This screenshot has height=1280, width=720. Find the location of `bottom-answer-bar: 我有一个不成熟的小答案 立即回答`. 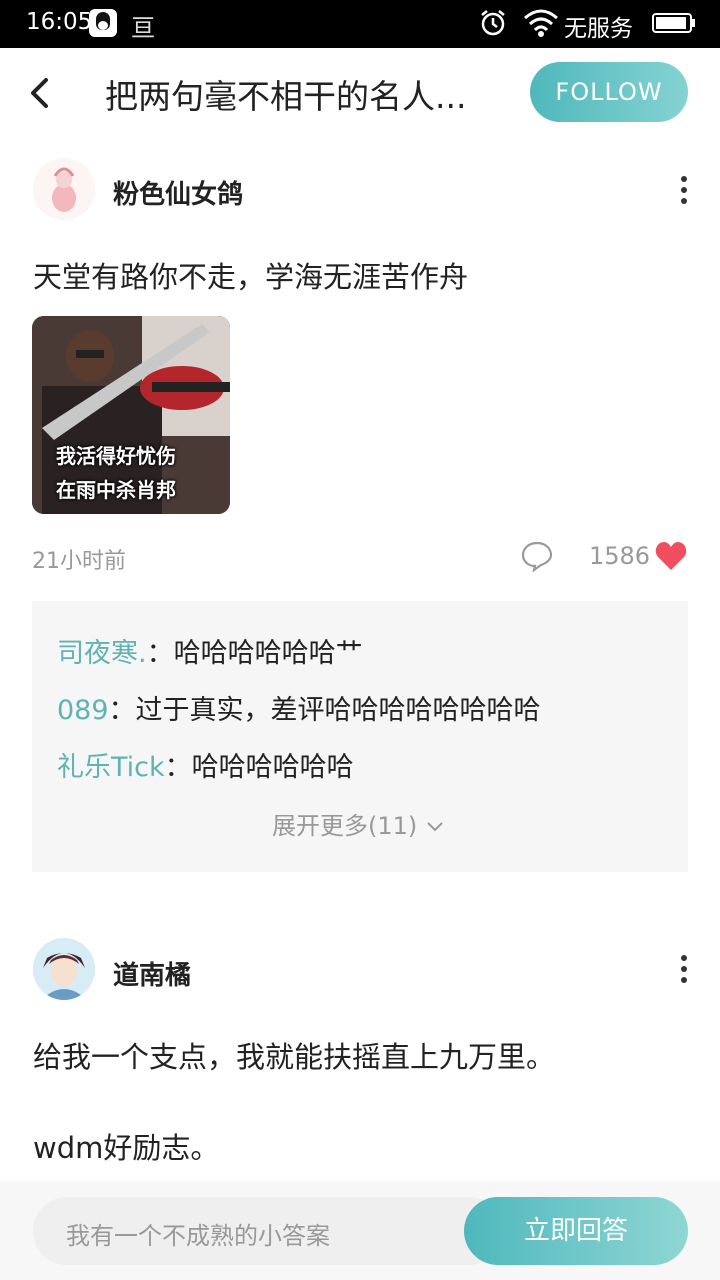

bottom-answer-bar: 我有一个不成熟的小答案 立即回答 is located at coordinates (360, 1230).